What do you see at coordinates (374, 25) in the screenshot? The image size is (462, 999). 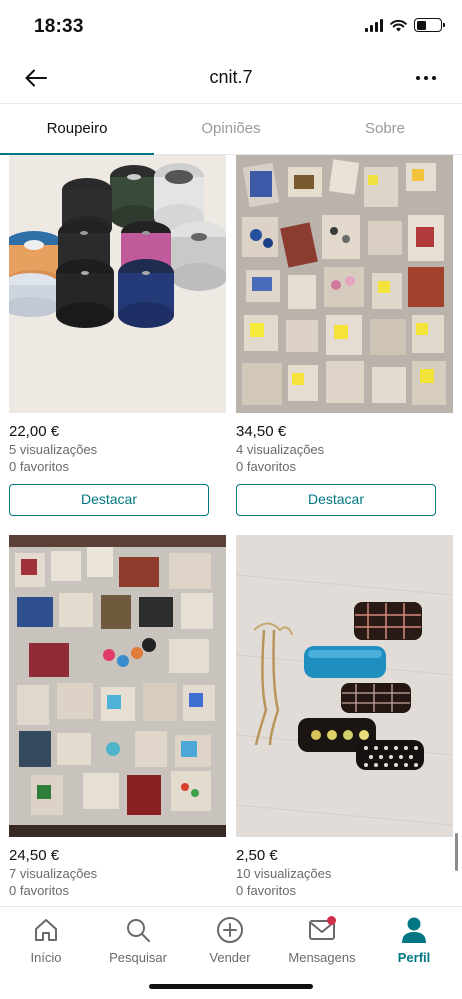 I see `signal-icon` at bounding box center [374, 25].